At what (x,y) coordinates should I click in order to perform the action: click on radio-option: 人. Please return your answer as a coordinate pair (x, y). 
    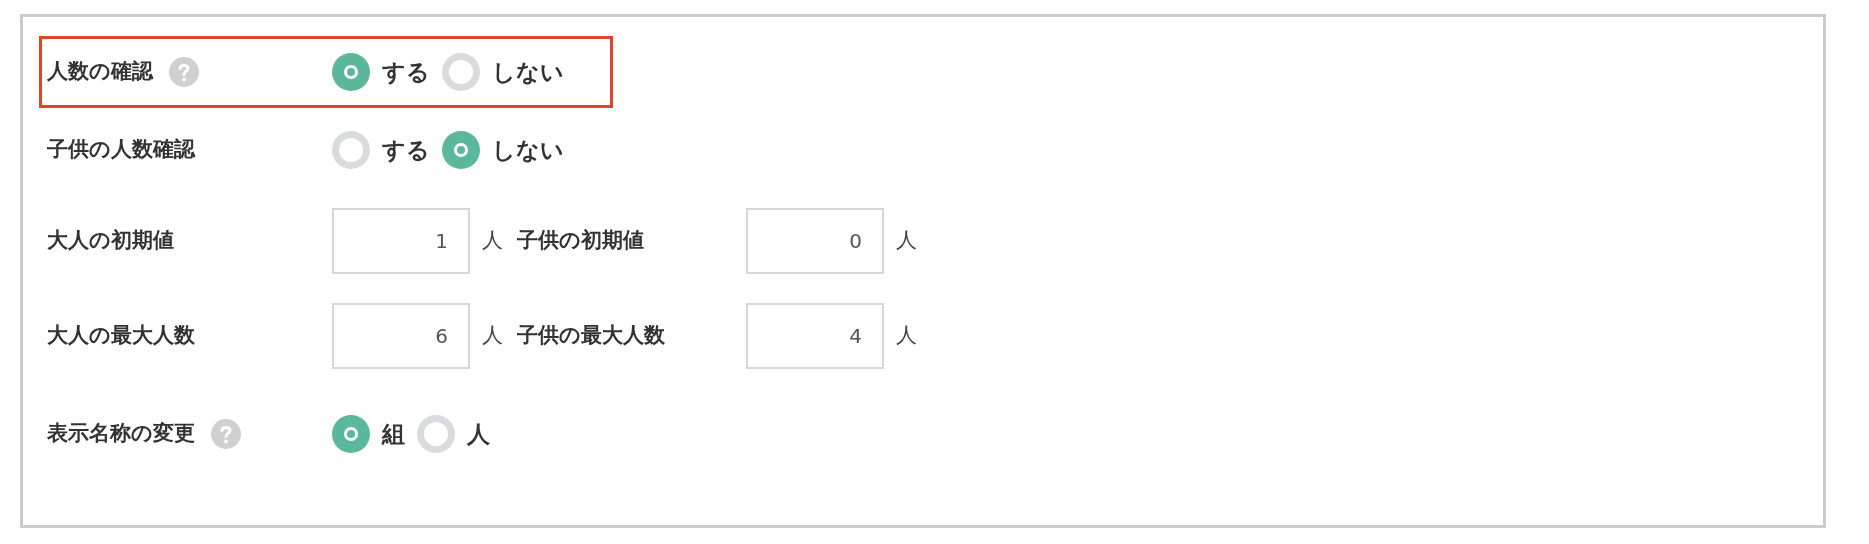
    Looking at the image, I should click on (453, 434).